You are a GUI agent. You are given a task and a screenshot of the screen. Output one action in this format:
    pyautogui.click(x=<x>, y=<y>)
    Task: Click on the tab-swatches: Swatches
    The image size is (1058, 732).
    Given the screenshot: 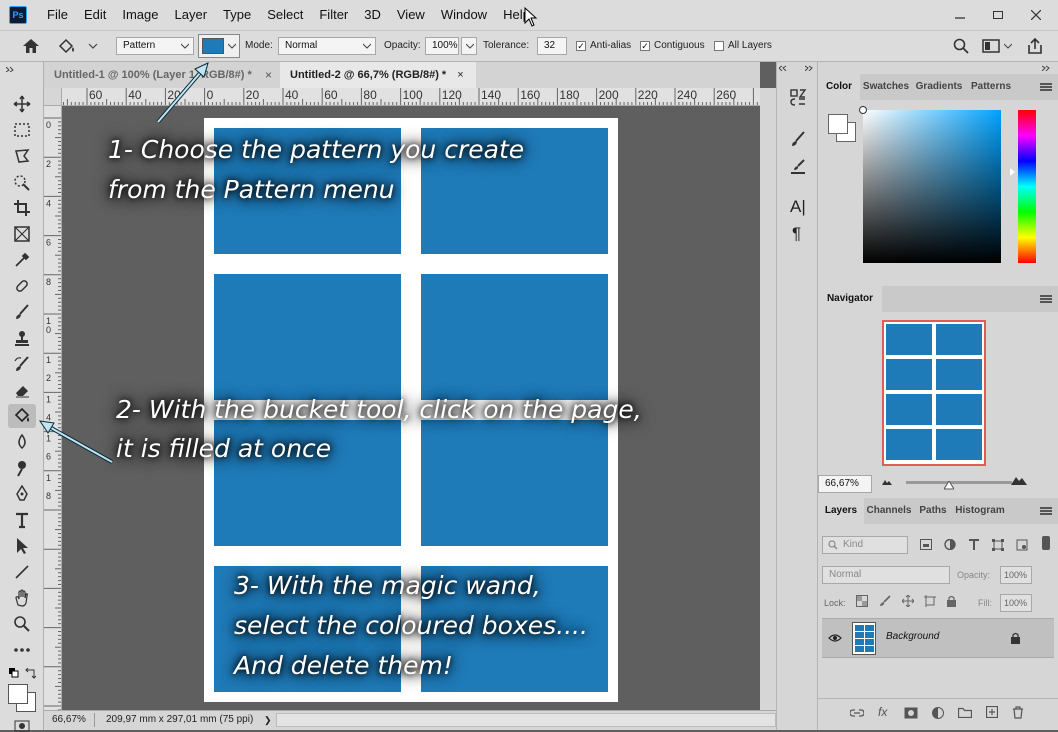 What is the action you would take?
    pyautogui.click(x=886, y=87)
    